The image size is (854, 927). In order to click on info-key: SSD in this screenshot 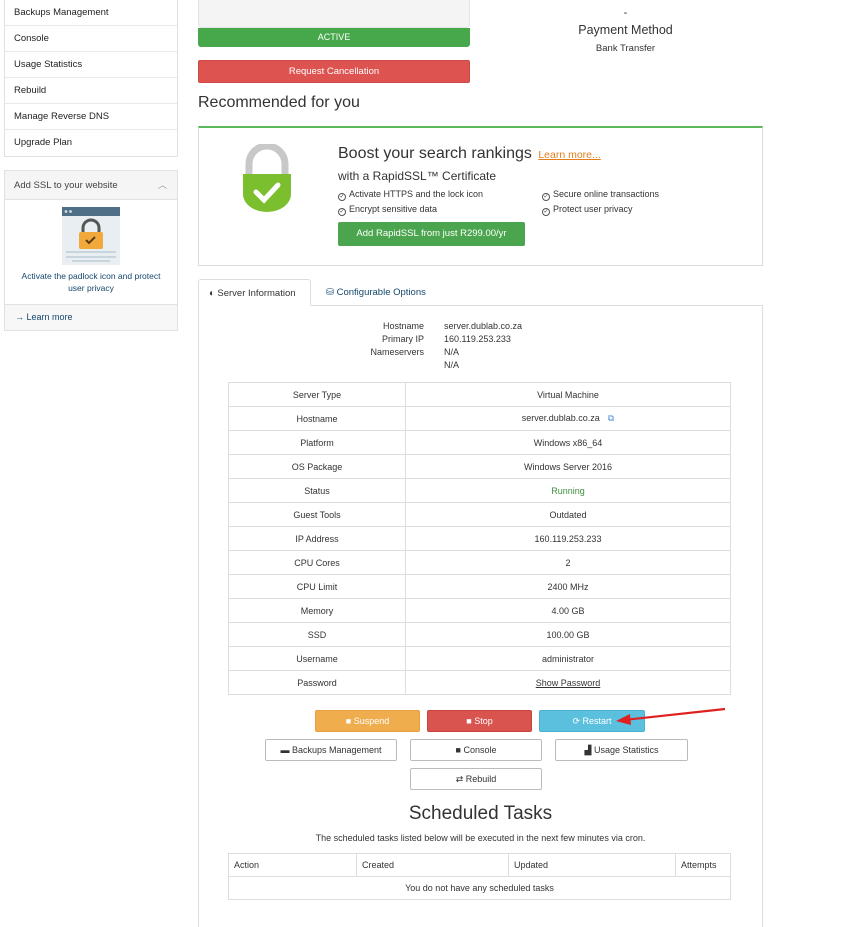, I will do `click(317, 634)`.